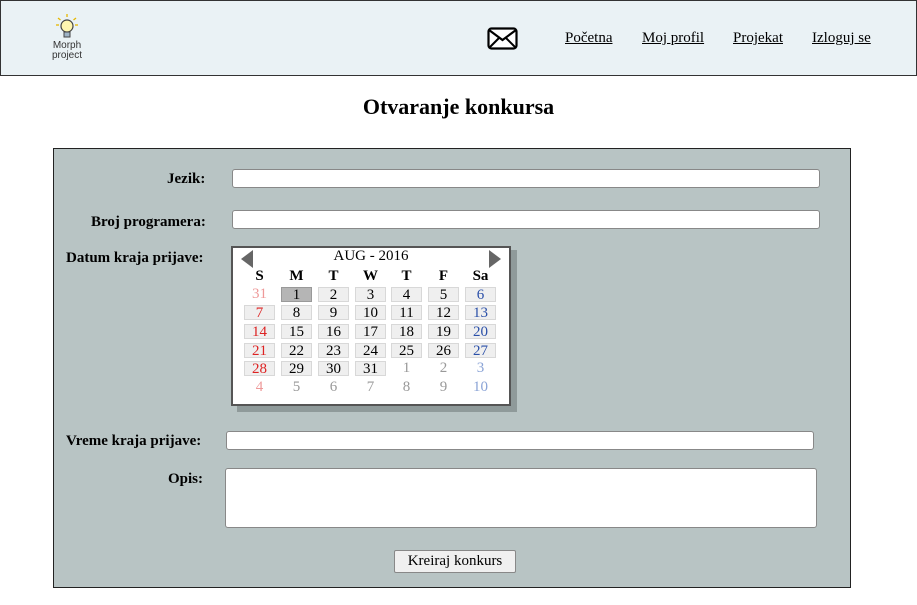 This screenshot has width=917, height=605. Describe the element at coordinates (458, 106) in the screenshot. I see `page-title: Otvaranje konkursa` at that location.